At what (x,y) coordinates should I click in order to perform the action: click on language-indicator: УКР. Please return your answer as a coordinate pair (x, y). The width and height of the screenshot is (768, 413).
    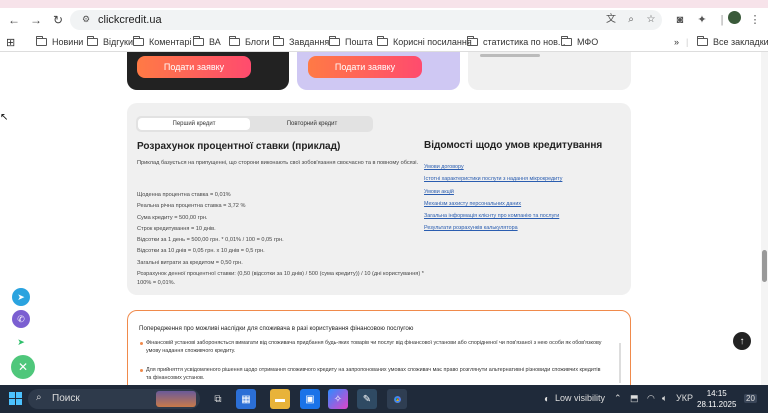
    Looking at the image, I should click on (684, 398).